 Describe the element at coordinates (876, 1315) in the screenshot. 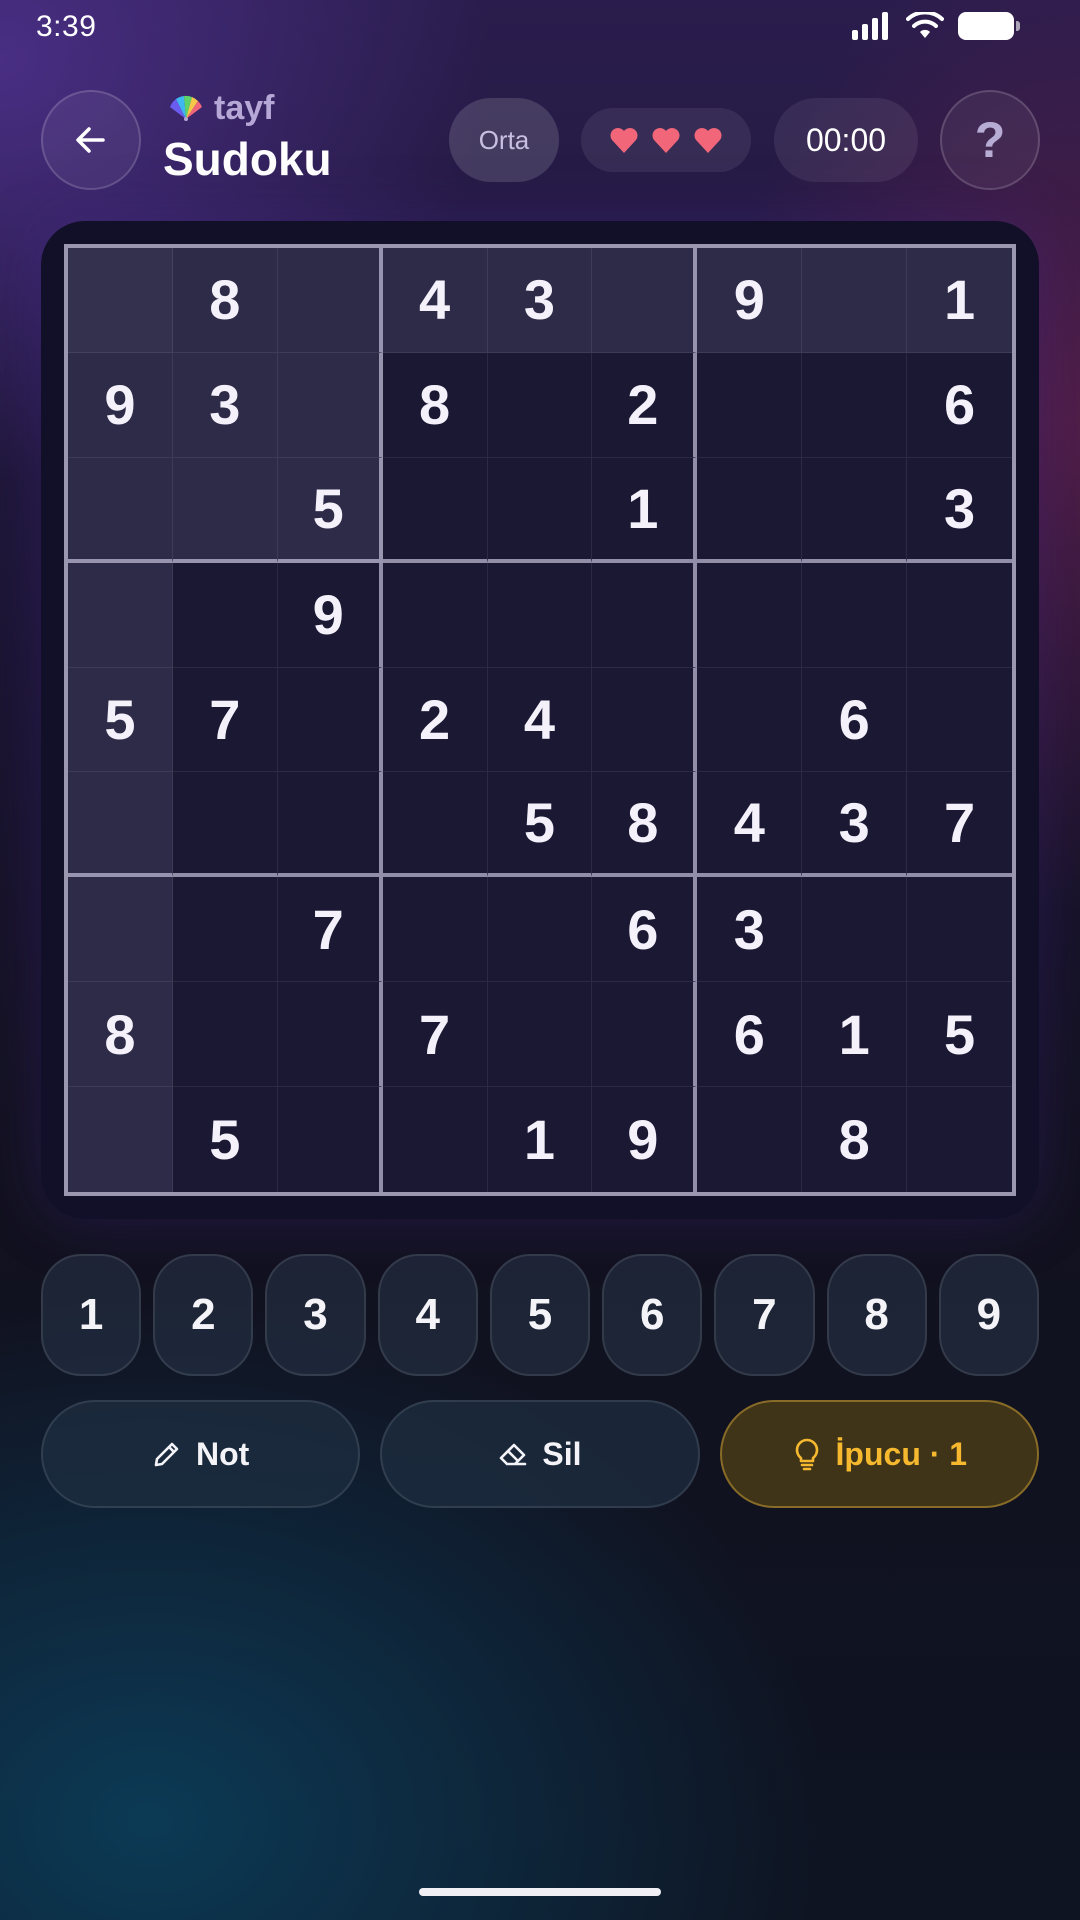

I see `number-key-8: 8` at that location.